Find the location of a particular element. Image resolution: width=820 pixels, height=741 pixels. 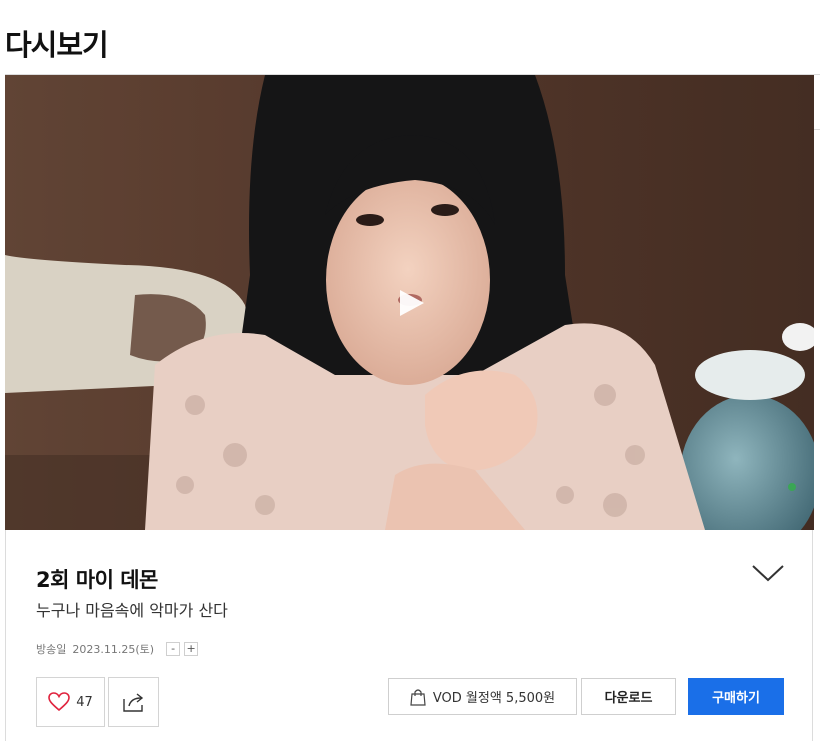

like-button: 47 is located at coordinates (70, 702).